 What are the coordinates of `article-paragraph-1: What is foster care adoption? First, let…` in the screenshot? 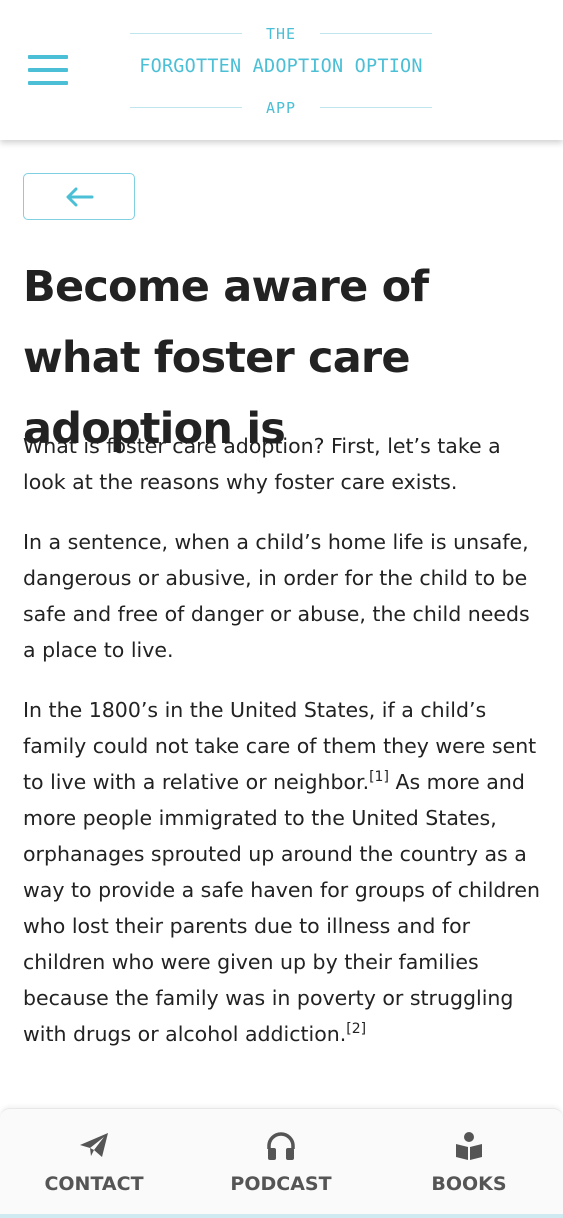 It's located at (262, 464).